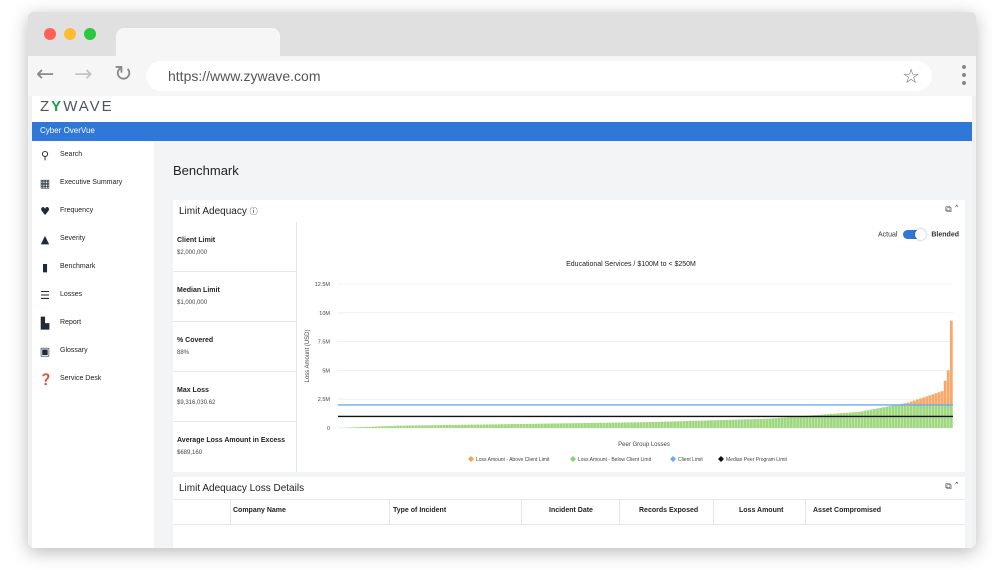  I want to click on browser-tab, so click(198, 43).